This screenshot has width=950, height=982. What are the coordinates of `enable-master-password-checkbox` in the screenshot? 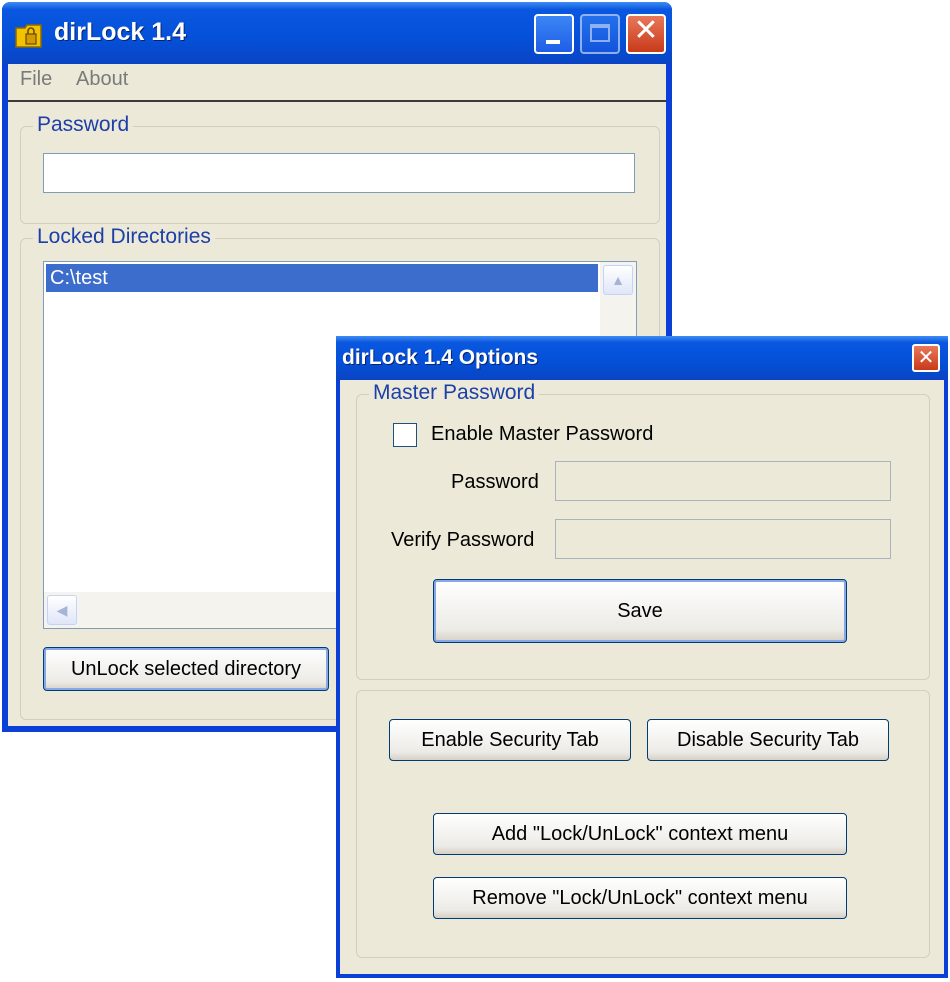 It's located at (405, 435).